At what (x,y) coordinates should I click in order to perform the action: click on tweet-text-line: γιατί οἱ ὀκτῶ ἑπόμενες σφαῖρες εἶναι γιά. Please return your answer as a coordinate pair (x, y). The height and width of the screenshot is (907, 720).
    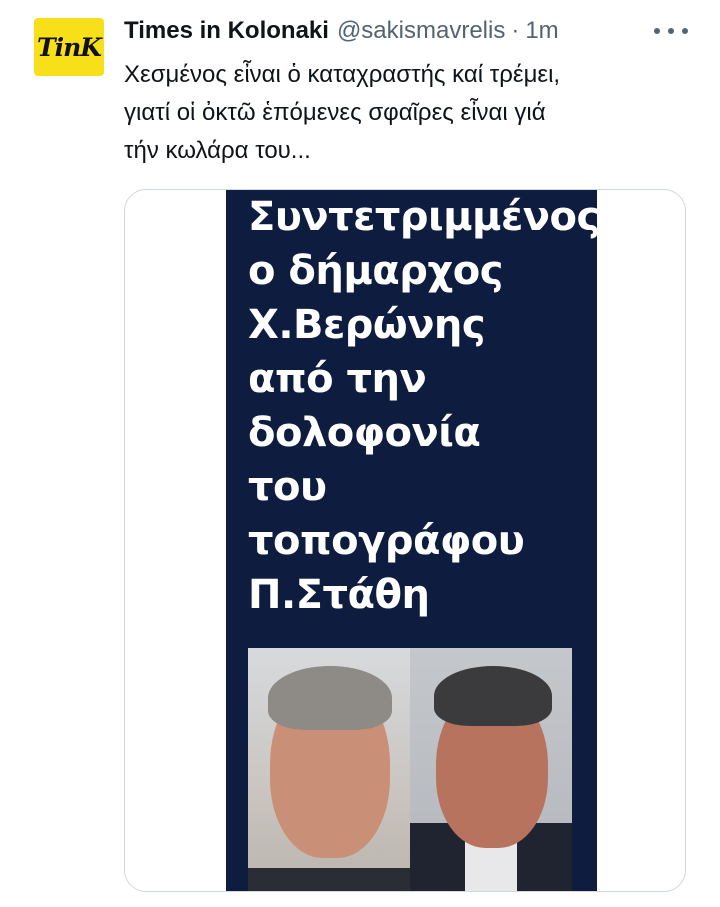
    Looking at the image, I should click on (335, 112).